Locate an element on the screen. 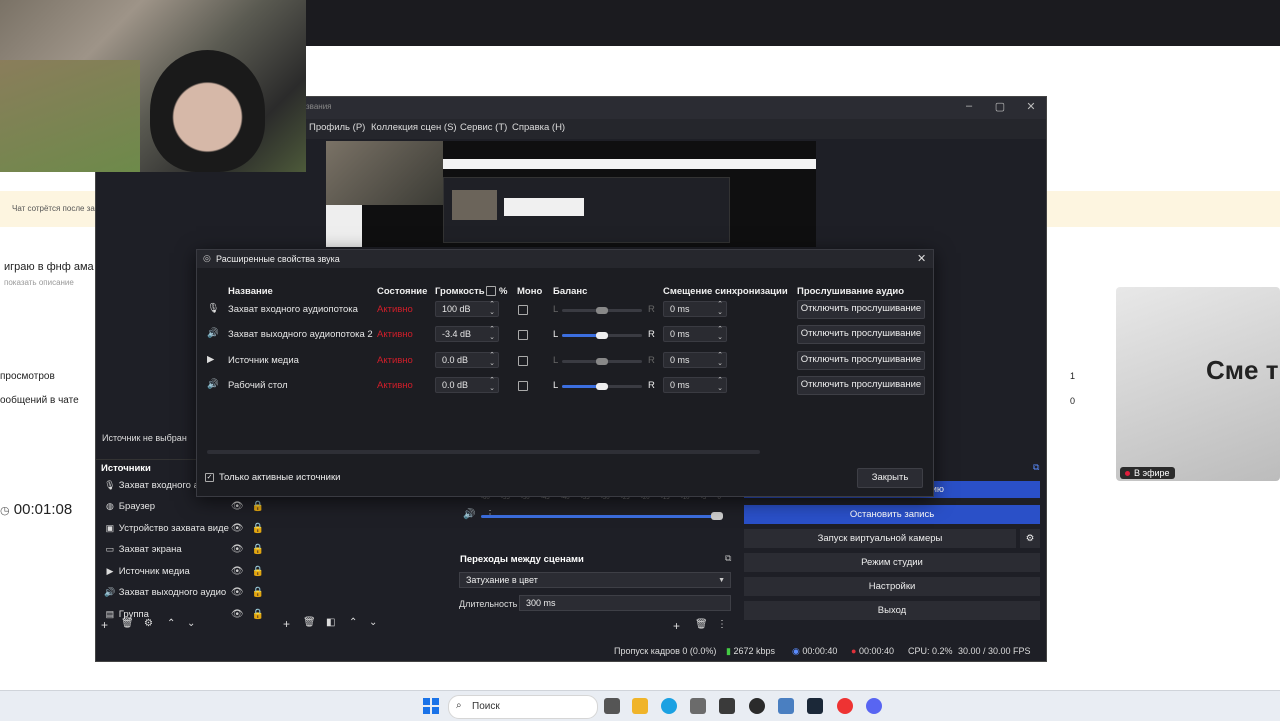 The width and height of the screenshot is (1280, 721). header-mono: Моно is located at coordinates (529, 291).